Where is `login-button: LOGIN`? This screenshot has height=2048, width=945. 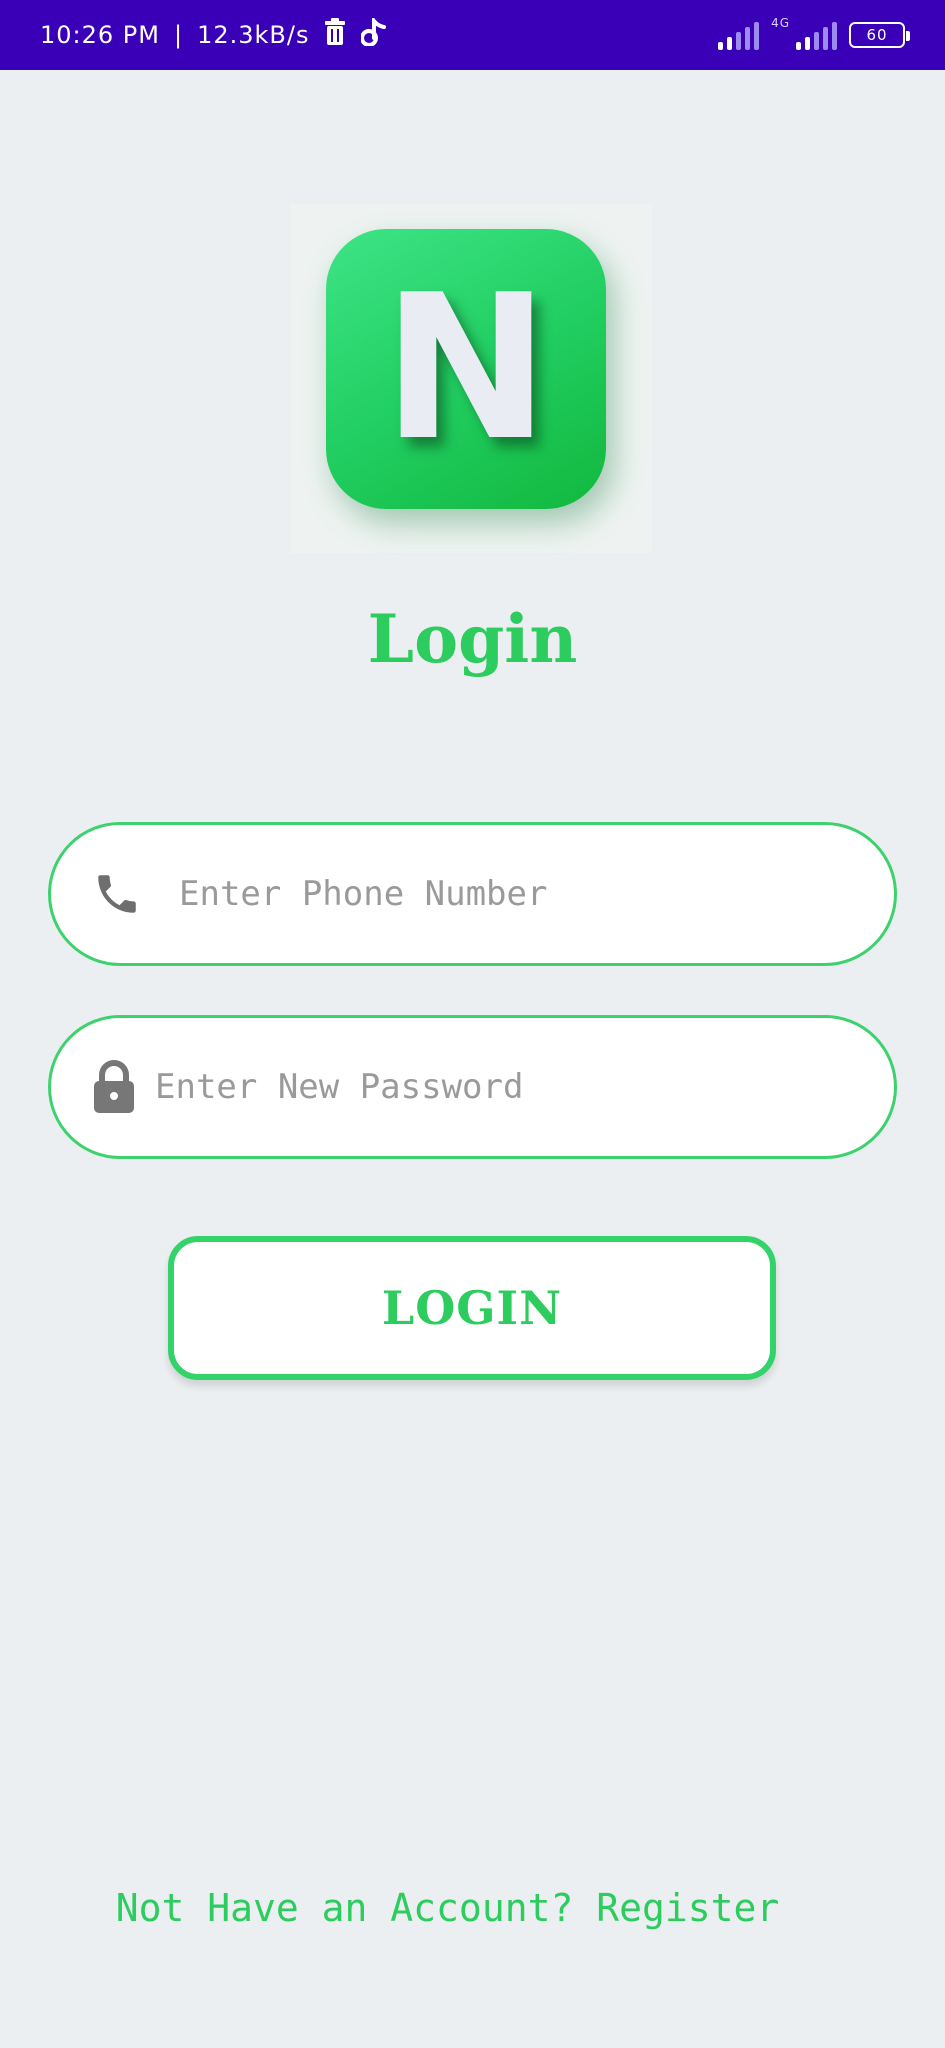 login-button: LOGIN is located at coordinates (472, 1308).